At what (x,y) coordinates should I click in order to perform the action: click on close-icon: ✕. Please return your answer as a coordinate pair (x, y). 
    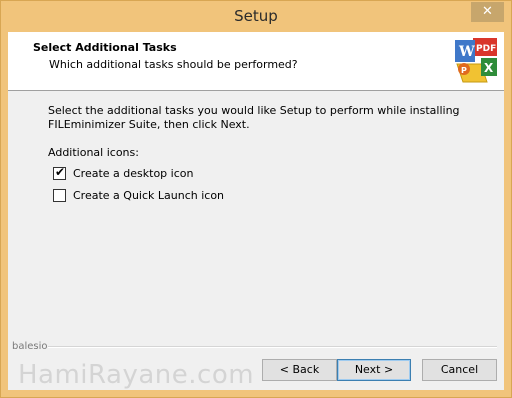
    Looking at the image, I should click on (487, 11).